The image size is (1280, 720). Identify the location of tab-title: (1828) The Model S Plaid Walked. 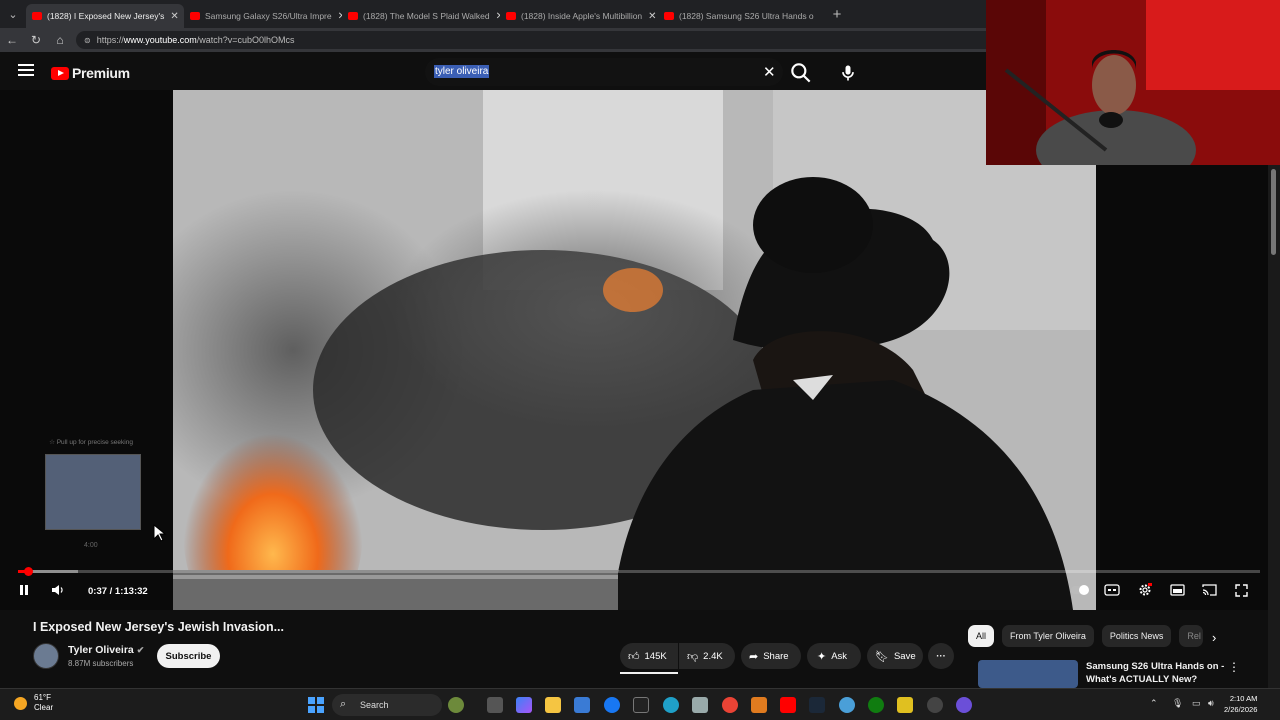
(426, 16).